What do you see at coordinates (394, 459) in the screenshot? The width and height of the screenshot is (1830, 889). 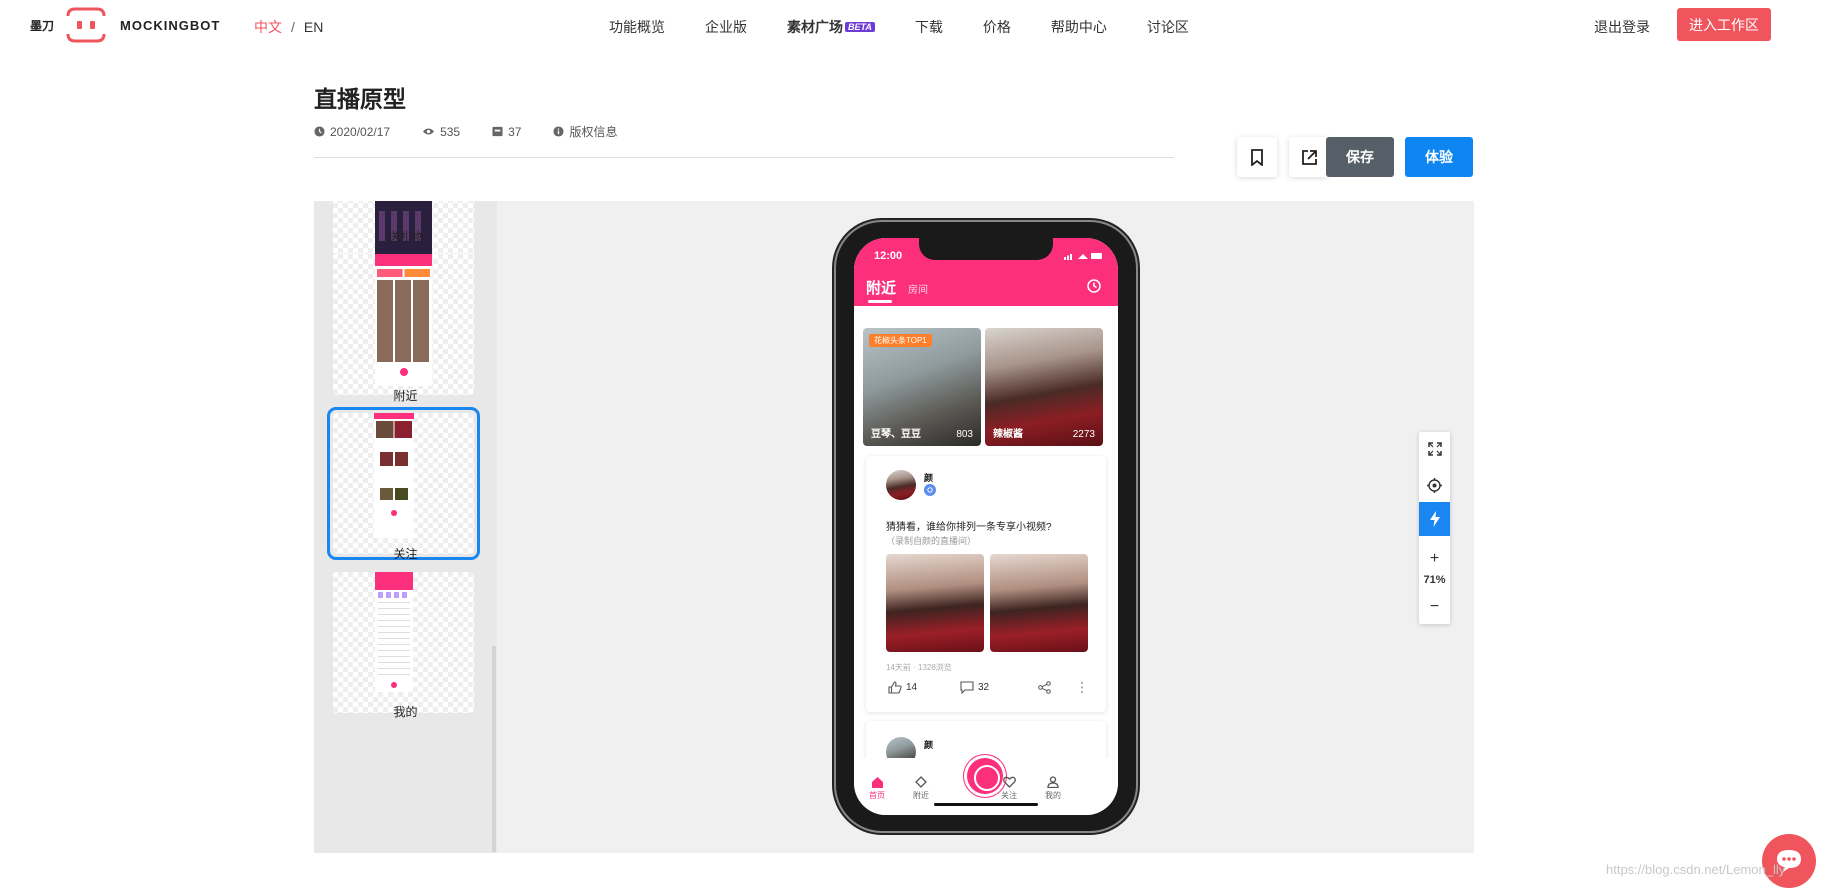 I see `thumb-feed-photos` at bounding box center [394, 459].